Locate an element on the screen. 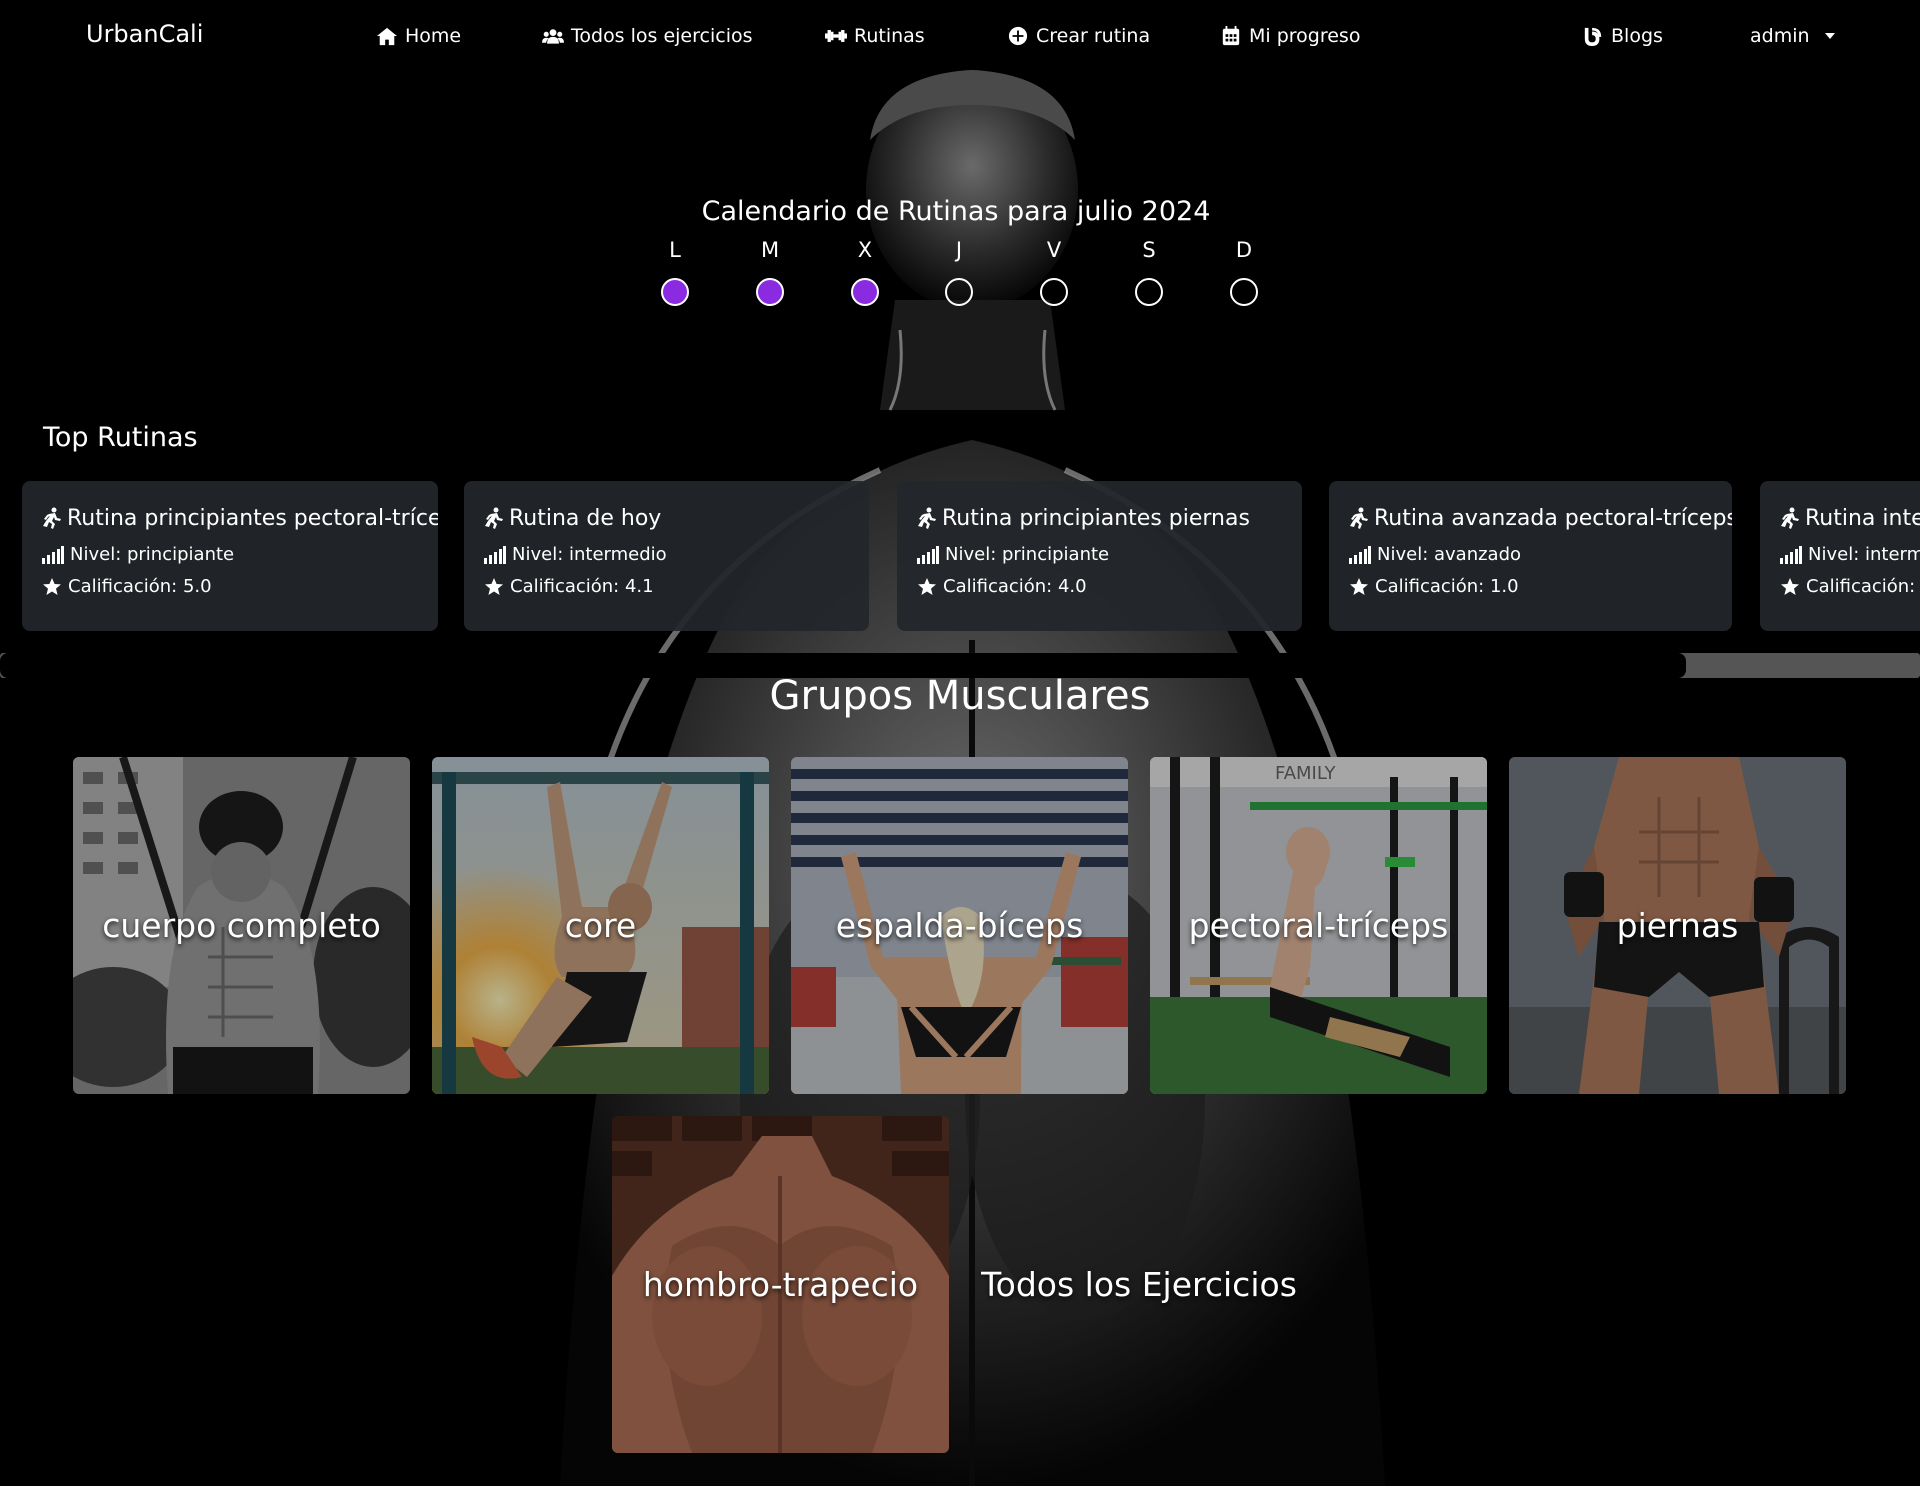  routine-level: Nivel: avanzado is located at coordinates (1449, 554).